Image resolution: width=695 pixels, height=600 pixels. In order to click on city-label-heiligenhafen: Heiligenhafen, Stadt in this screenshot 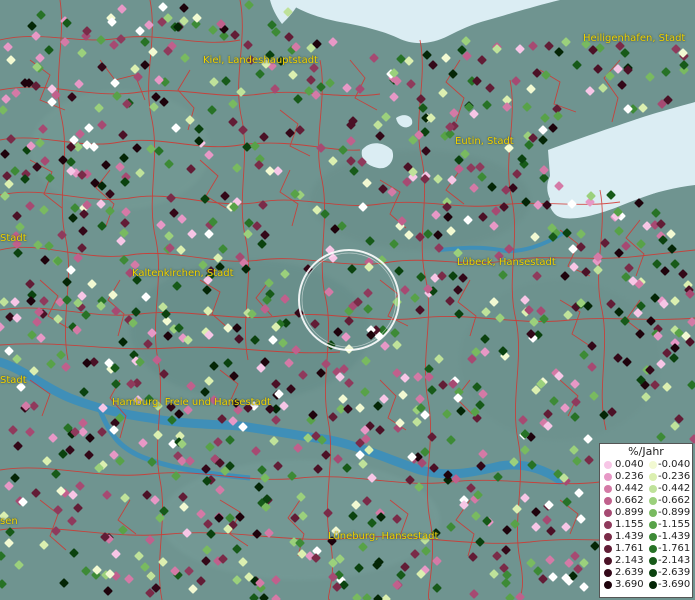, I will do `click(634, 38)`.